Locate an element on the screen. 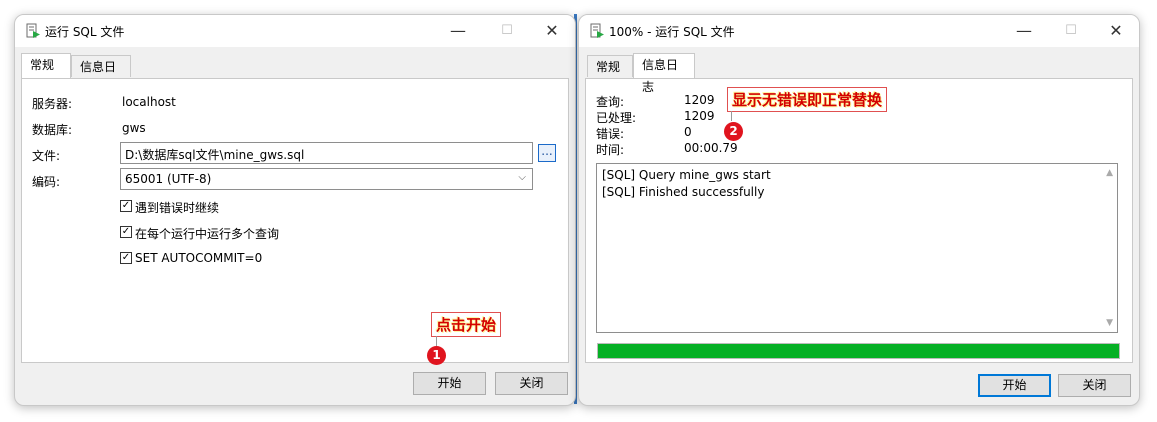  option-label: 遇到错误时继续 is located at coordinates (177, 208).